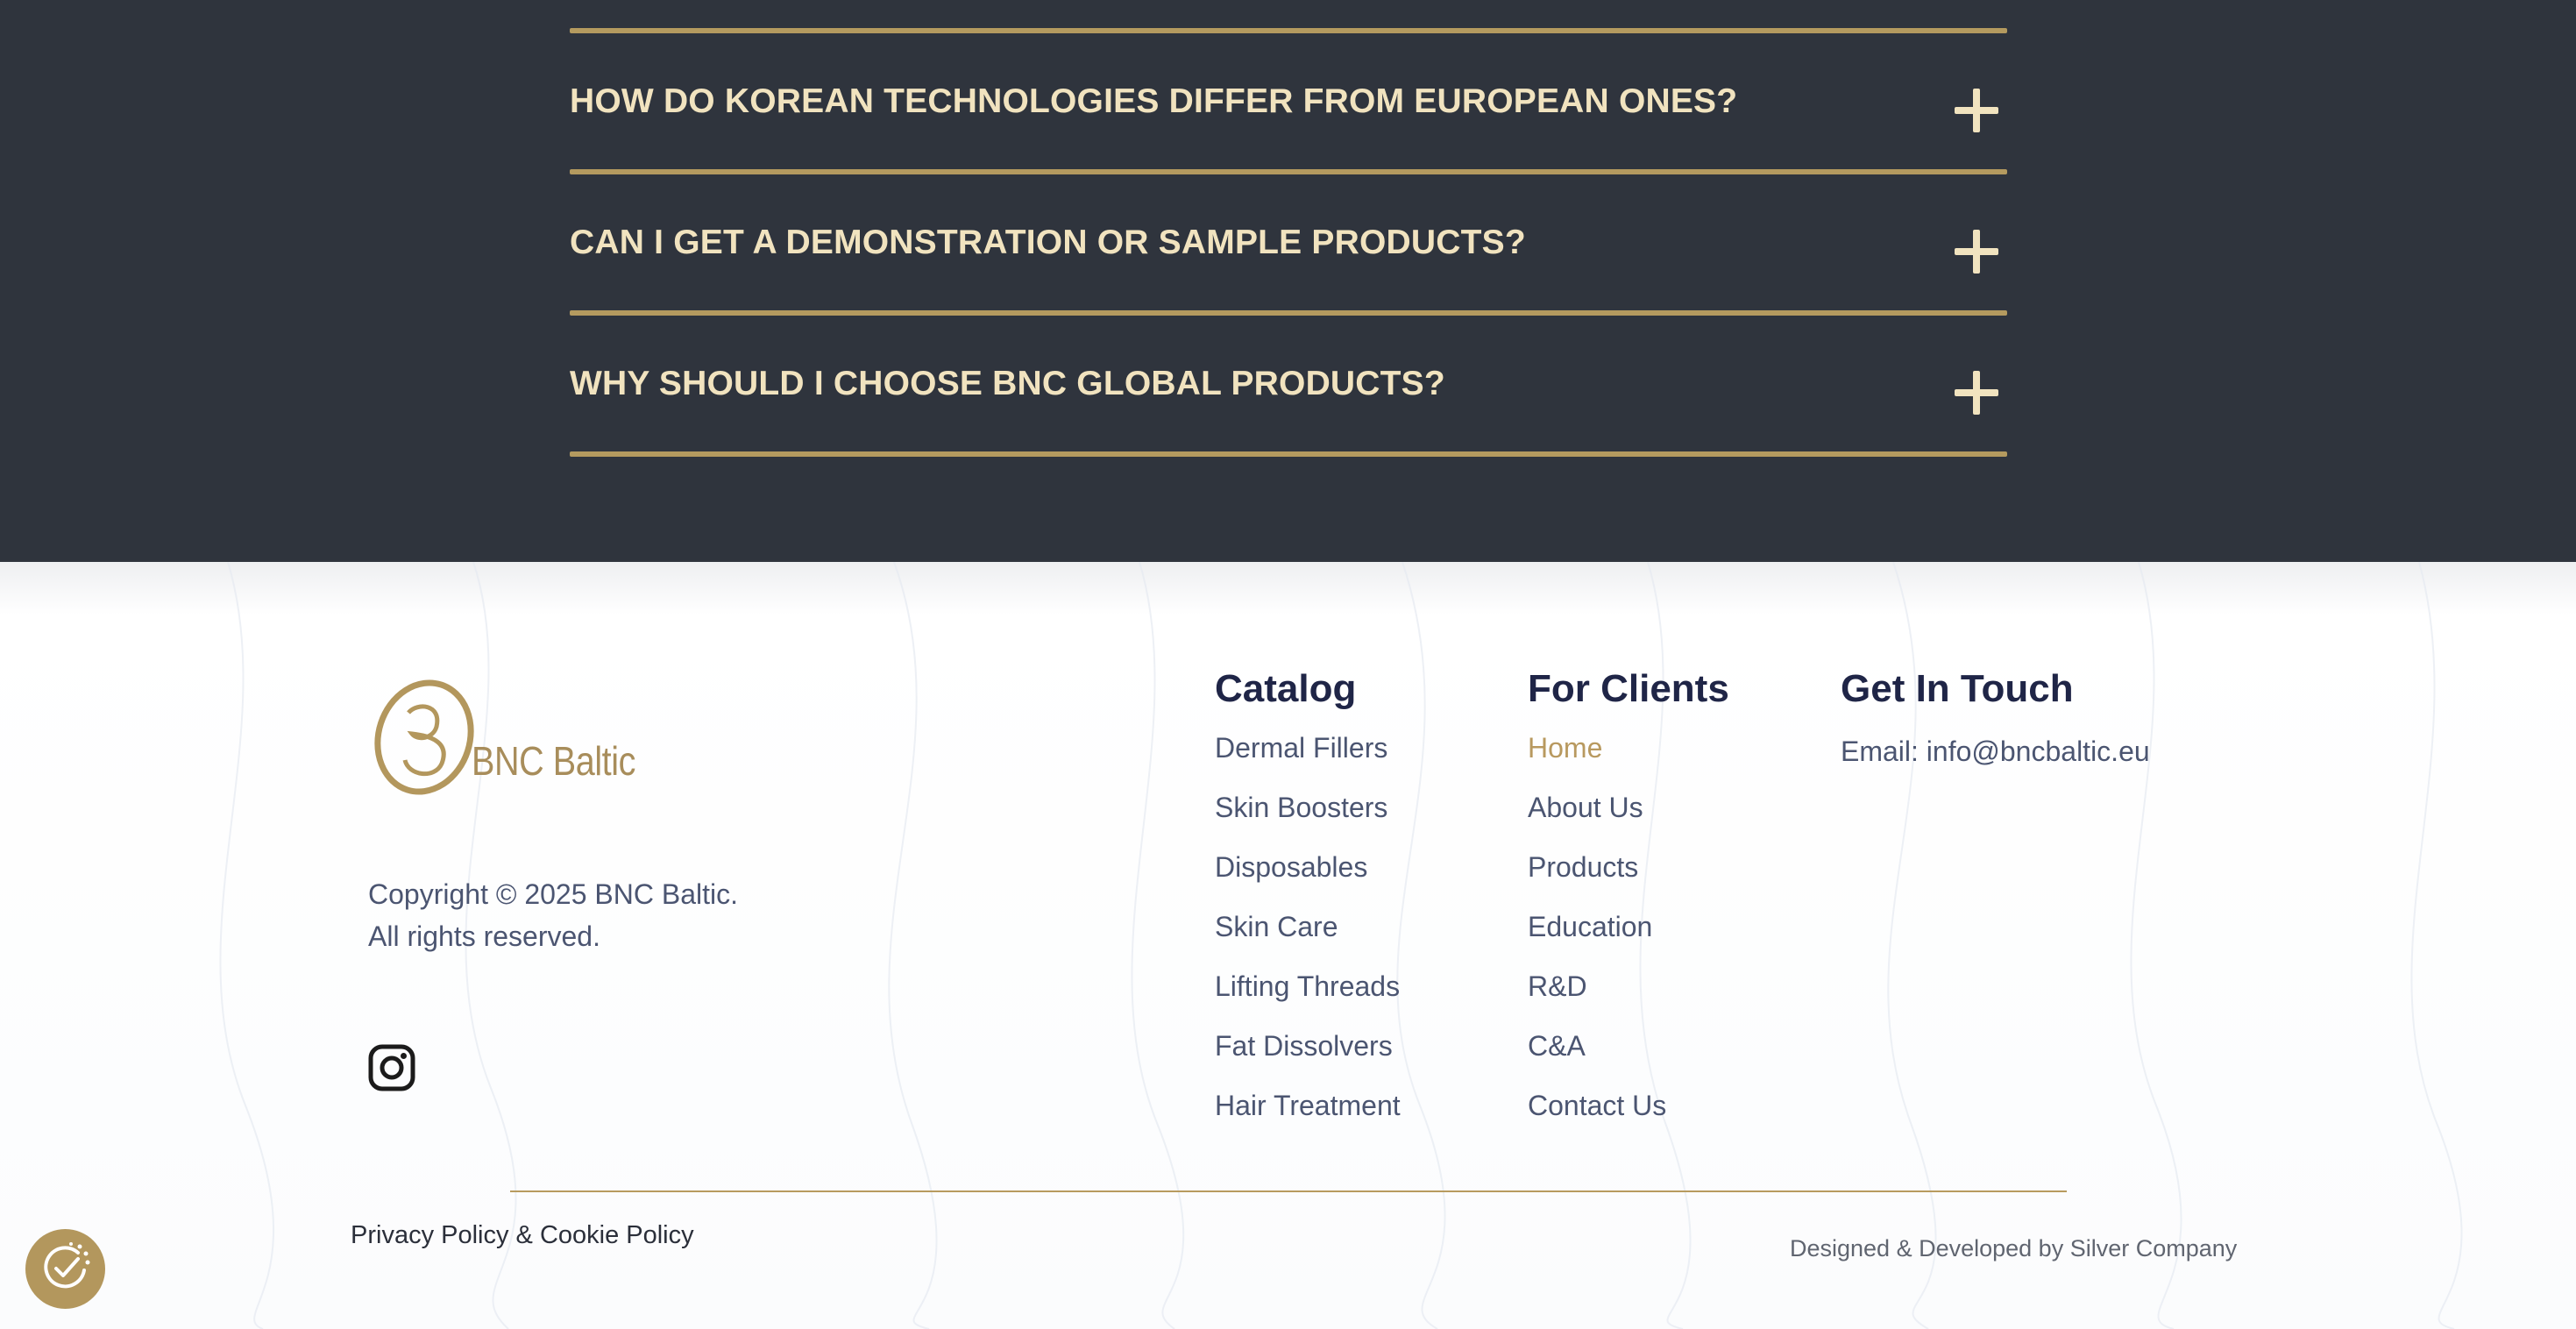 This screenshot has width=2576, height=1329. I want to click on faq-item: WHY SHOULD I CHOOSE BNC GLOBAL PRODUCTS?, so click(1289, 383).